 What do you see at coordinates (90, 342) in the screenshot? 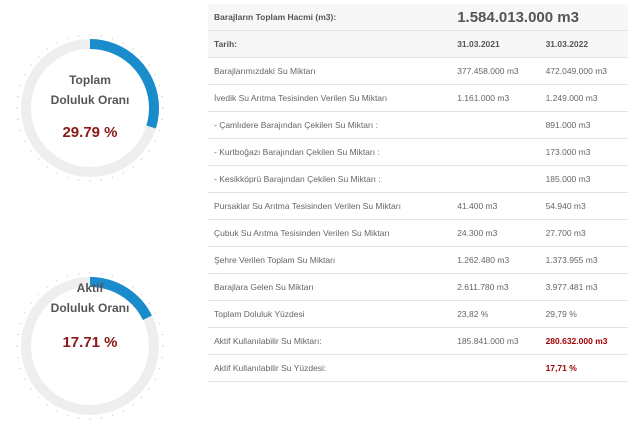
I see `gauge-active-percent: 17.71 %` at bounding box center [90, 342].